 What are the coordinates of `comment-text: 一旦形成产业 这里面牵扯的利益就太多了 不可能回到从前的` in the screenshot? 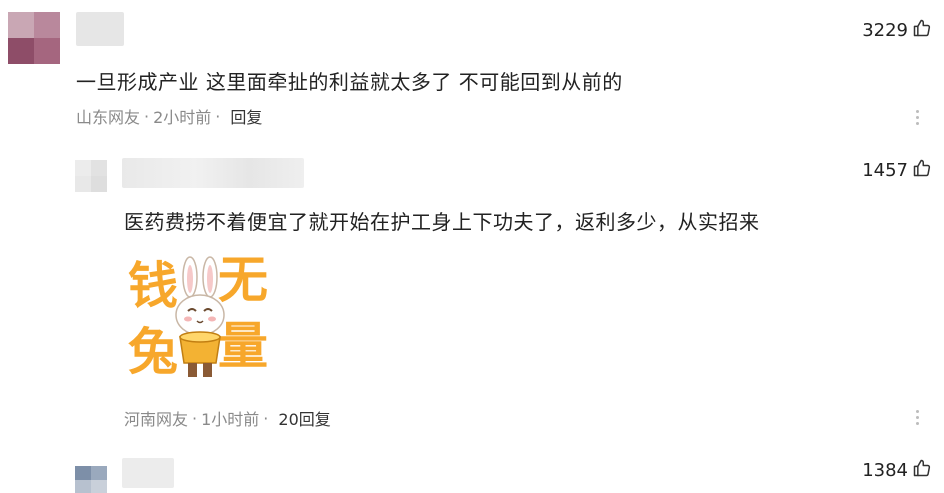 It's located at (349, 82).